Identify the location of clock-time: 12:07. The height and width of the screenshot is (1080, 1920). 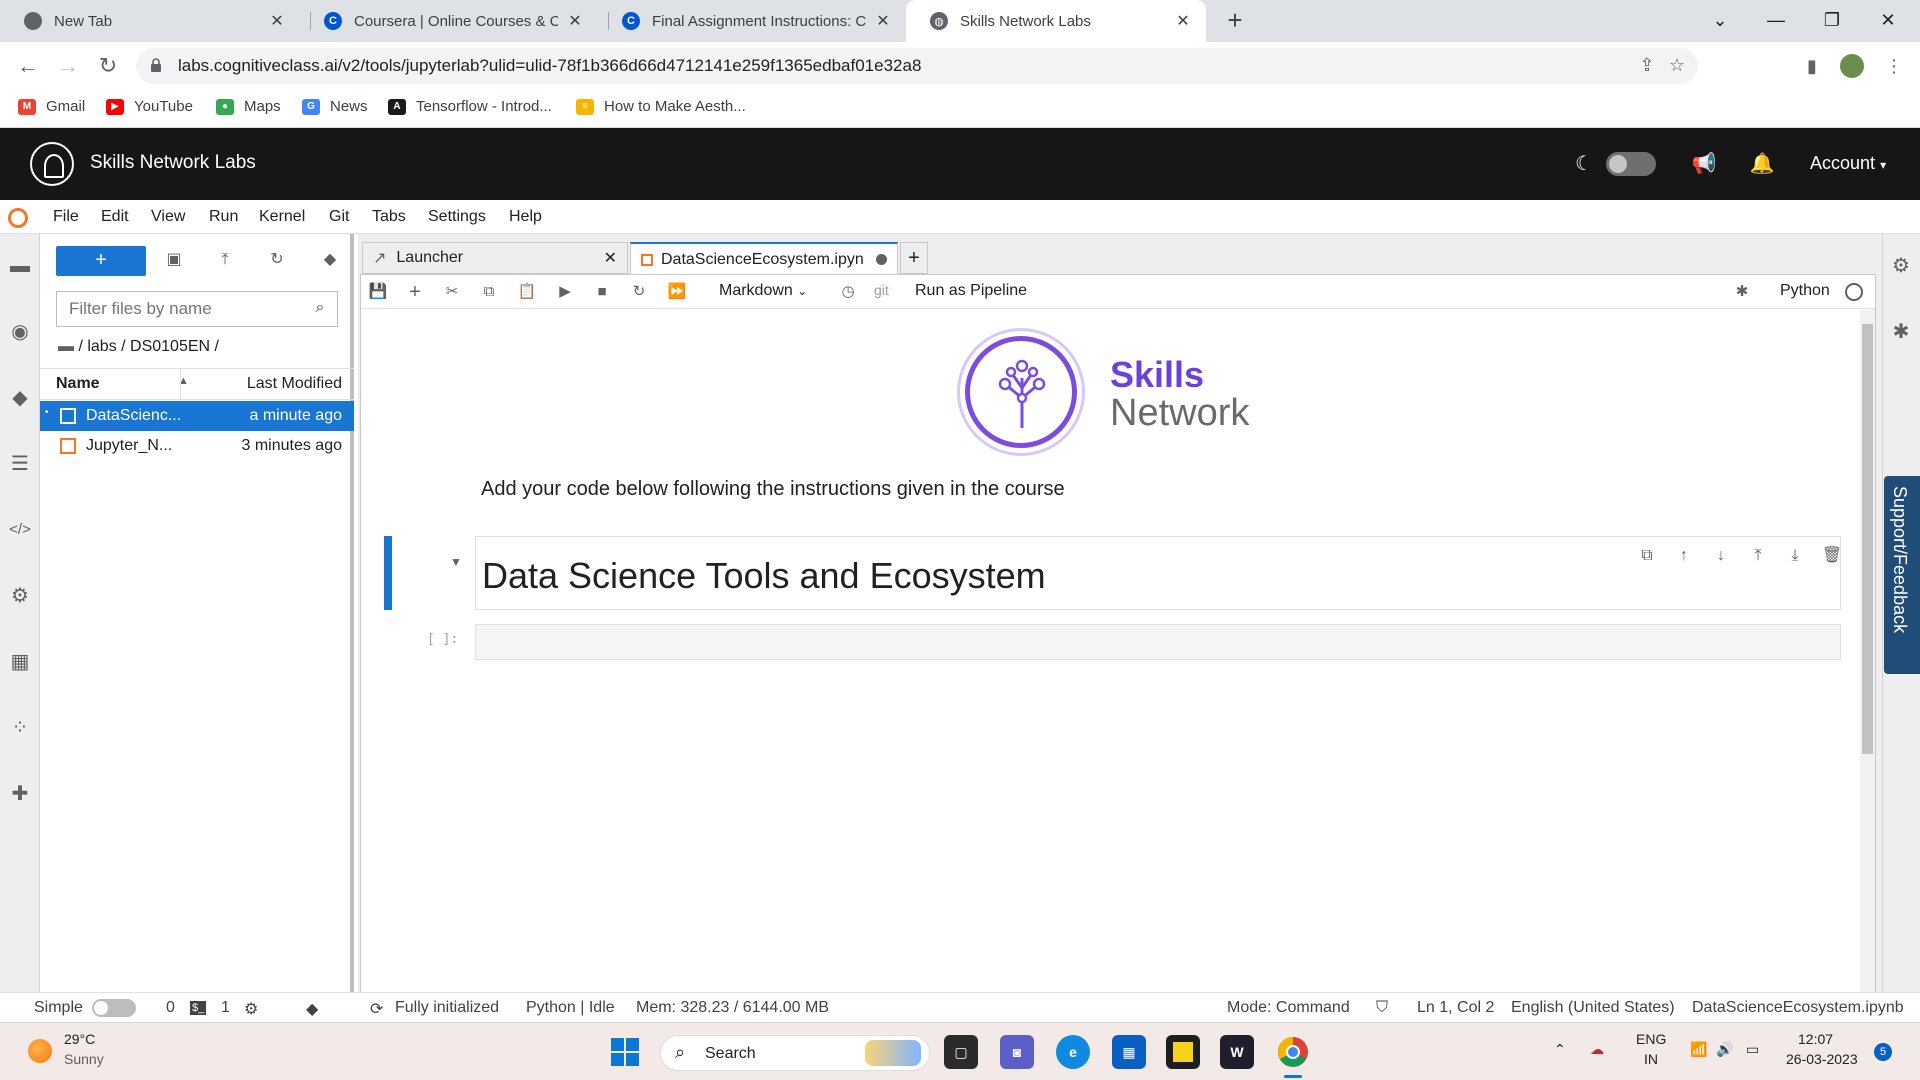
(1815, 1039).